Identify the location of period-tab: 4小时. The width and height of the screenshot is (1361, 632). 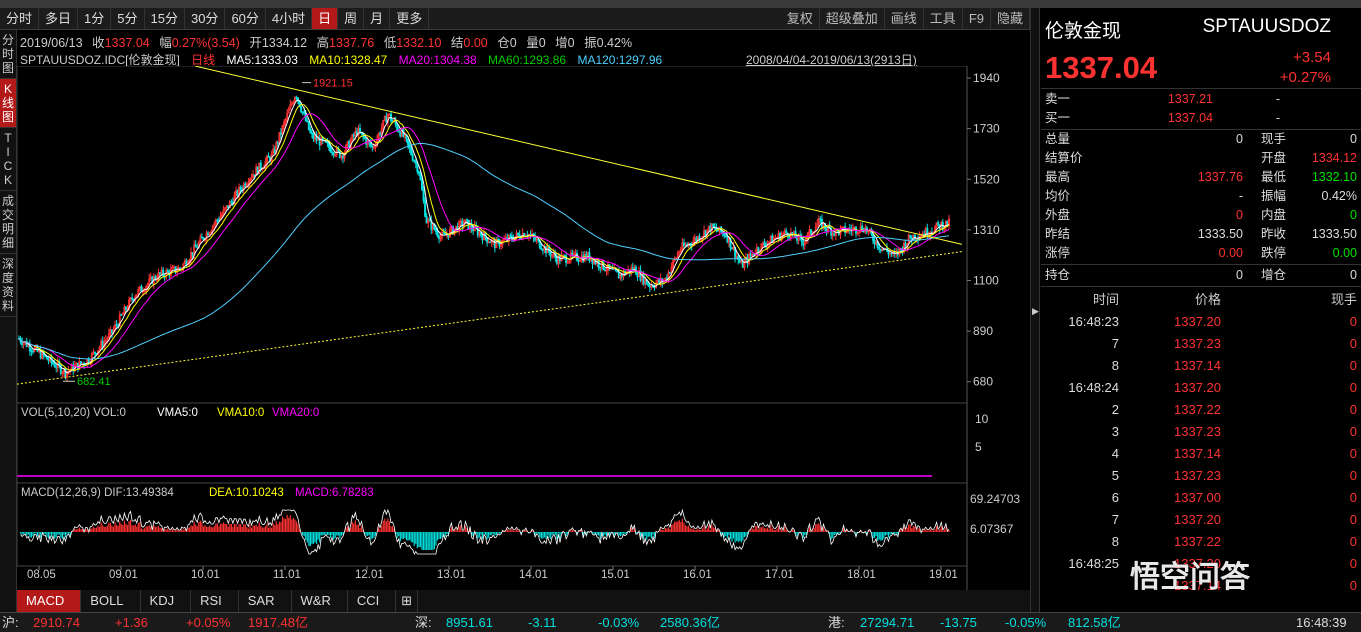
(289, 18).